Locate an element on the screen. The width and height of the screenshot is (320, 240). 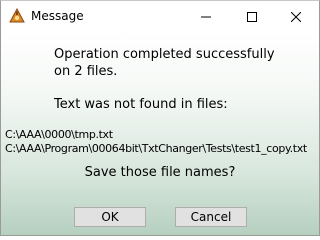
window-title: Message is located at coordinates (57, 16).